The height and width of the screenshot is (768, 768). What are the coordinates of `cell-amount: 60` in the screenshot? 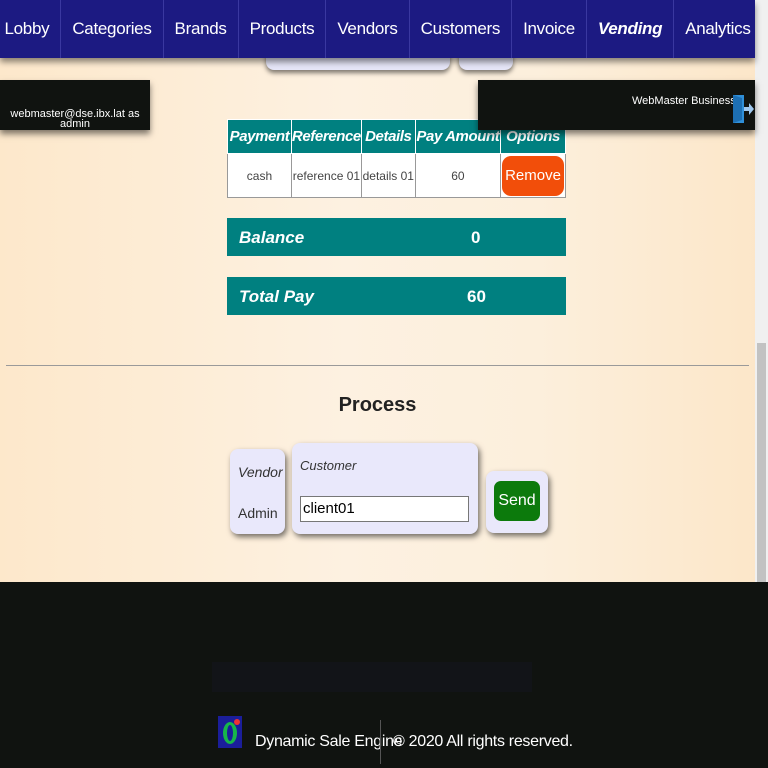 It's located at (458, 175).